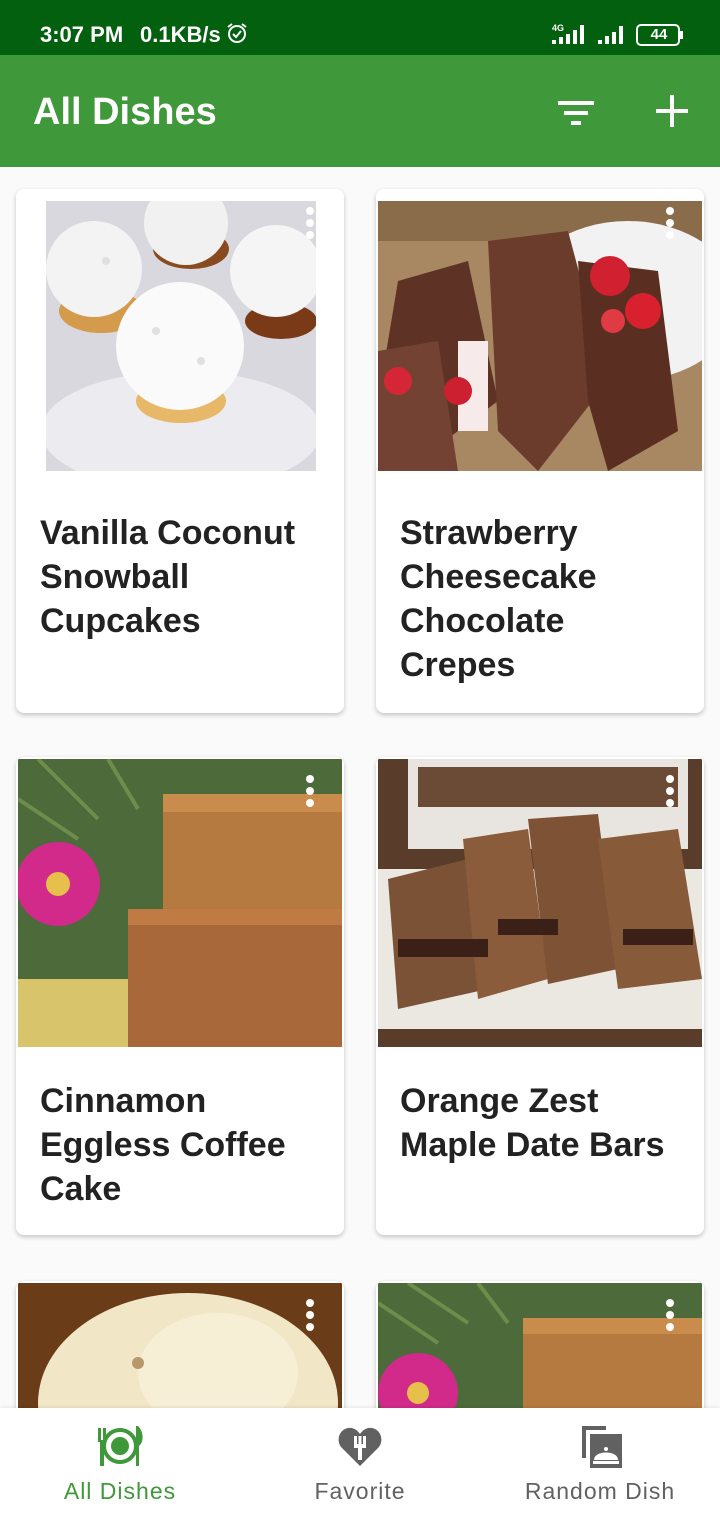 This screenshot has width=720, height=1520. What do you see at coordinates (125, 112) in the screenshot?
I see `page-title: All Dishes` at bounding box center [125, 112].